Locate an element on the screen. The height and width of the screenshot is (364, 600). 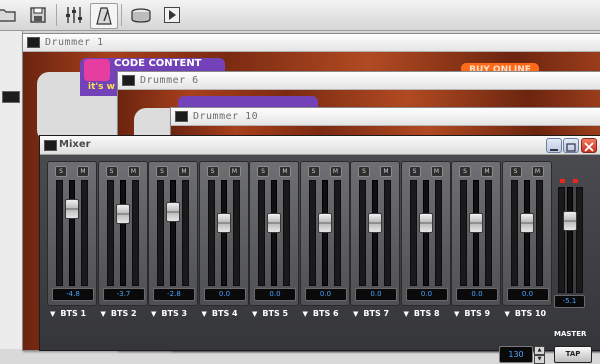
window-titlebar: Drummer 1 is located at coordinates (311, 43).